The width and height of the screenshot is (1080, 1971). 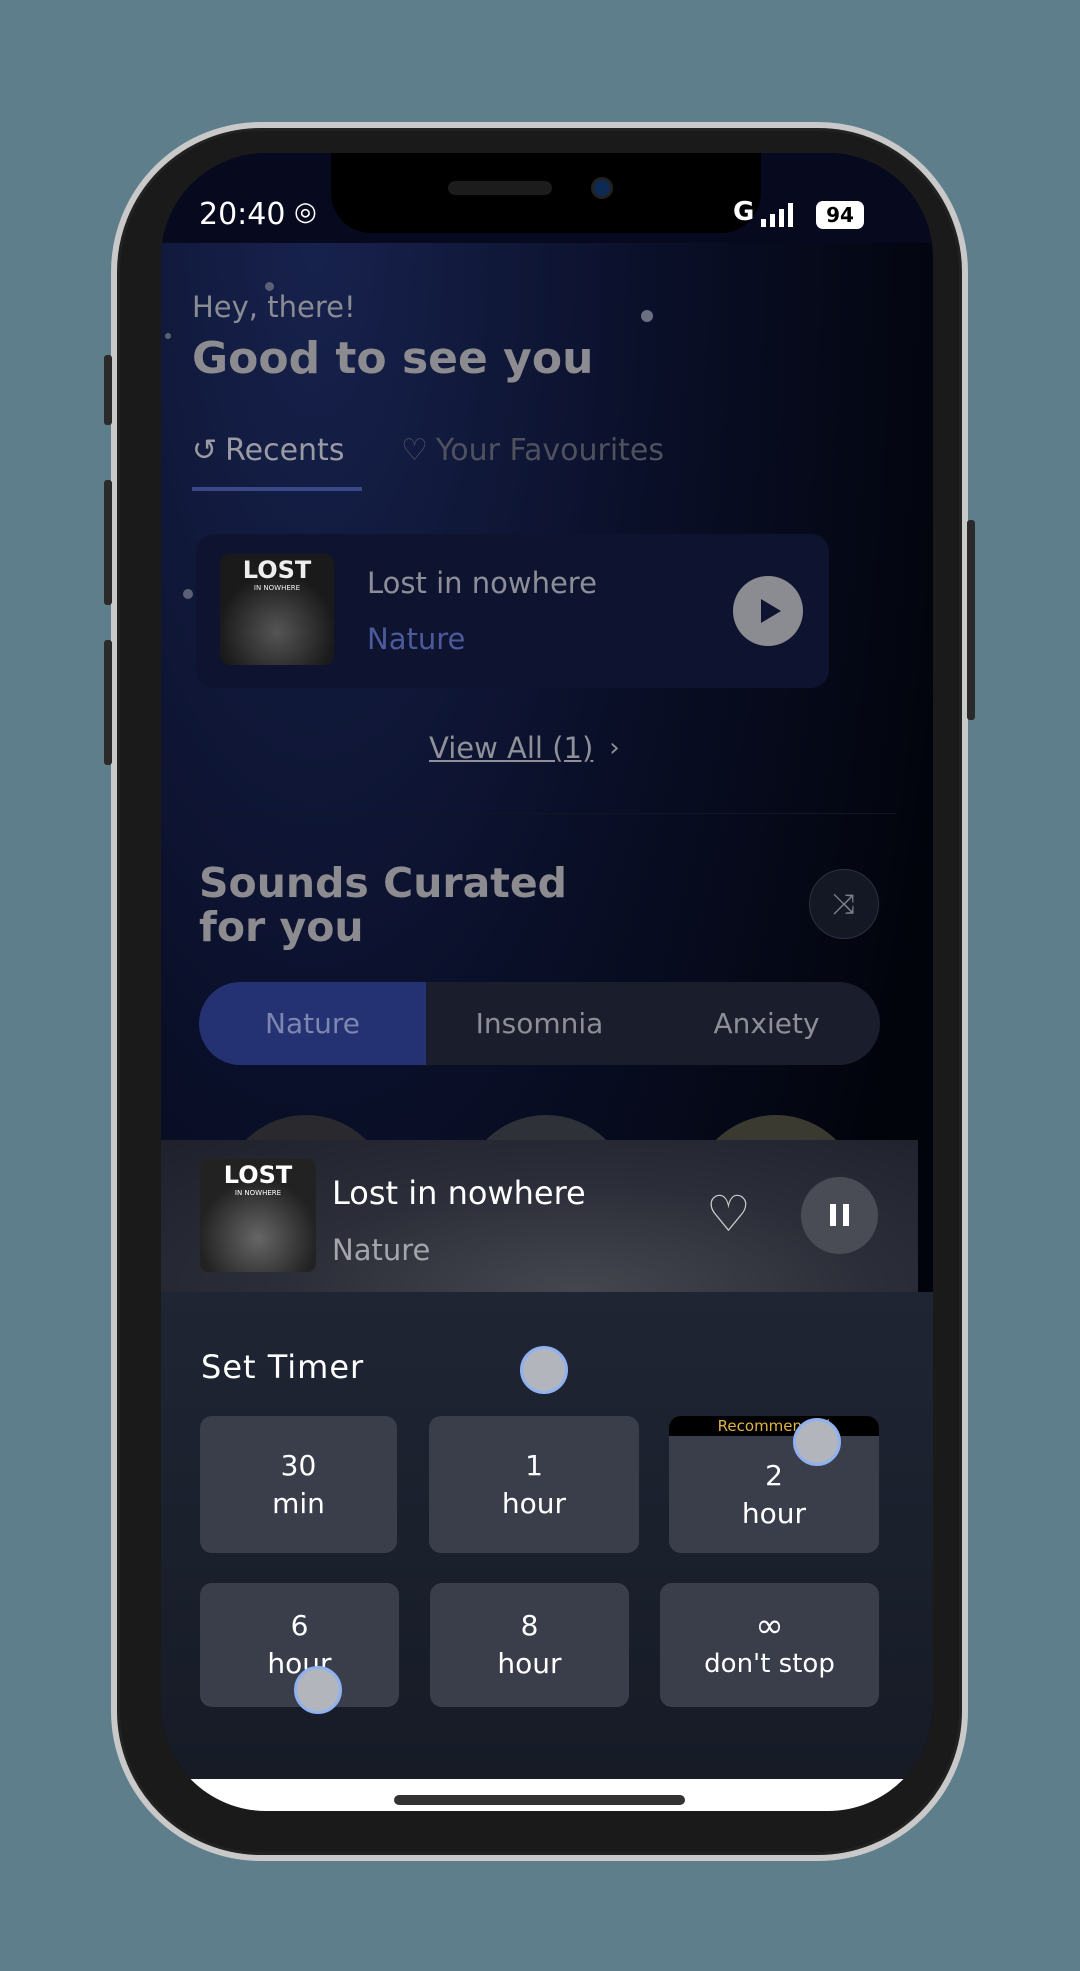 I want to click on timer-option-1-hour: 1 hour, so click(x=534, y=1484).